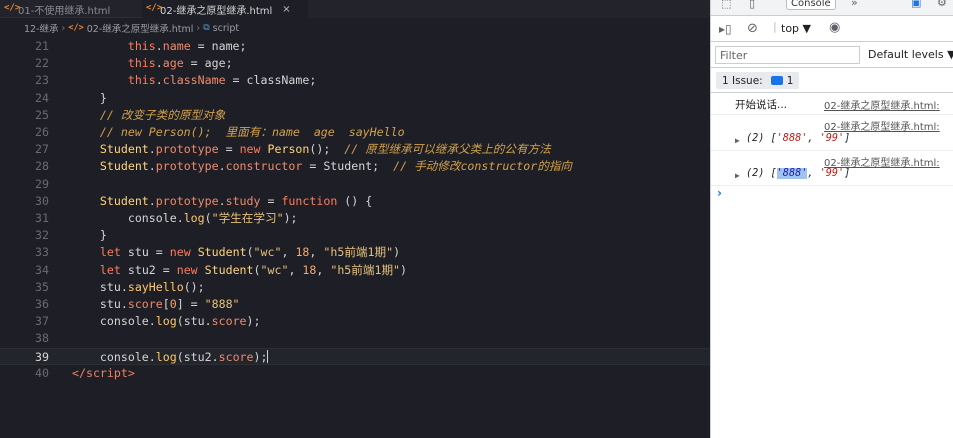 This screenshot has height=438, width=953. I want to click on code-line: 38, so click(355, 338).